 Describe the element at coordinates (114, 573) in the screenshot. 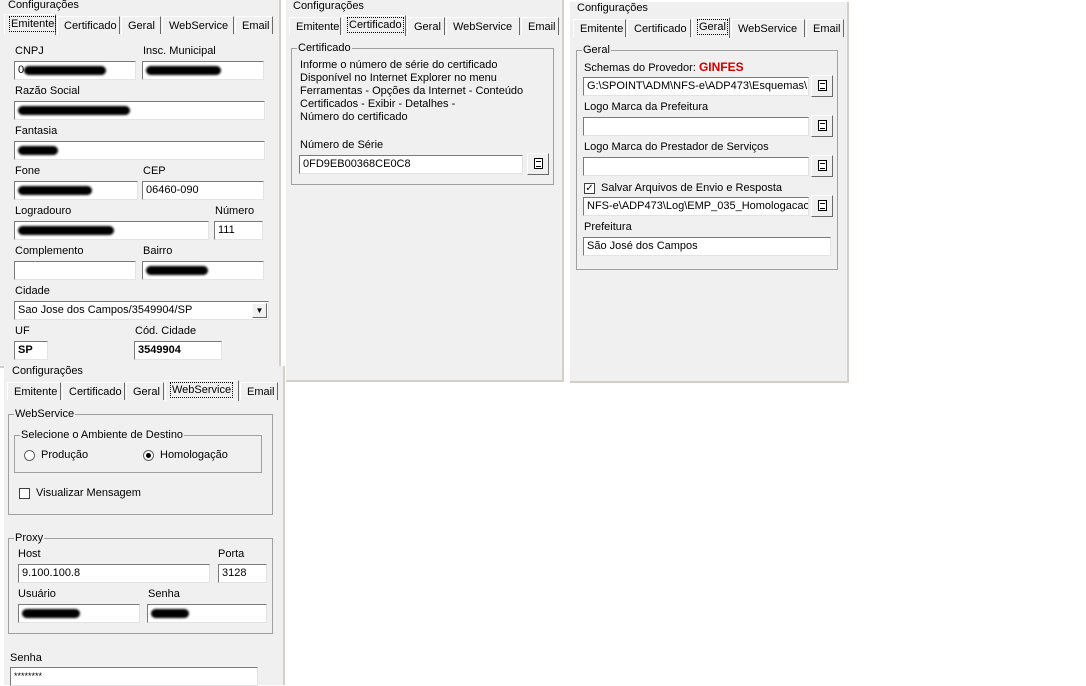

I see `host-field: 9.100.100.8` at that location.